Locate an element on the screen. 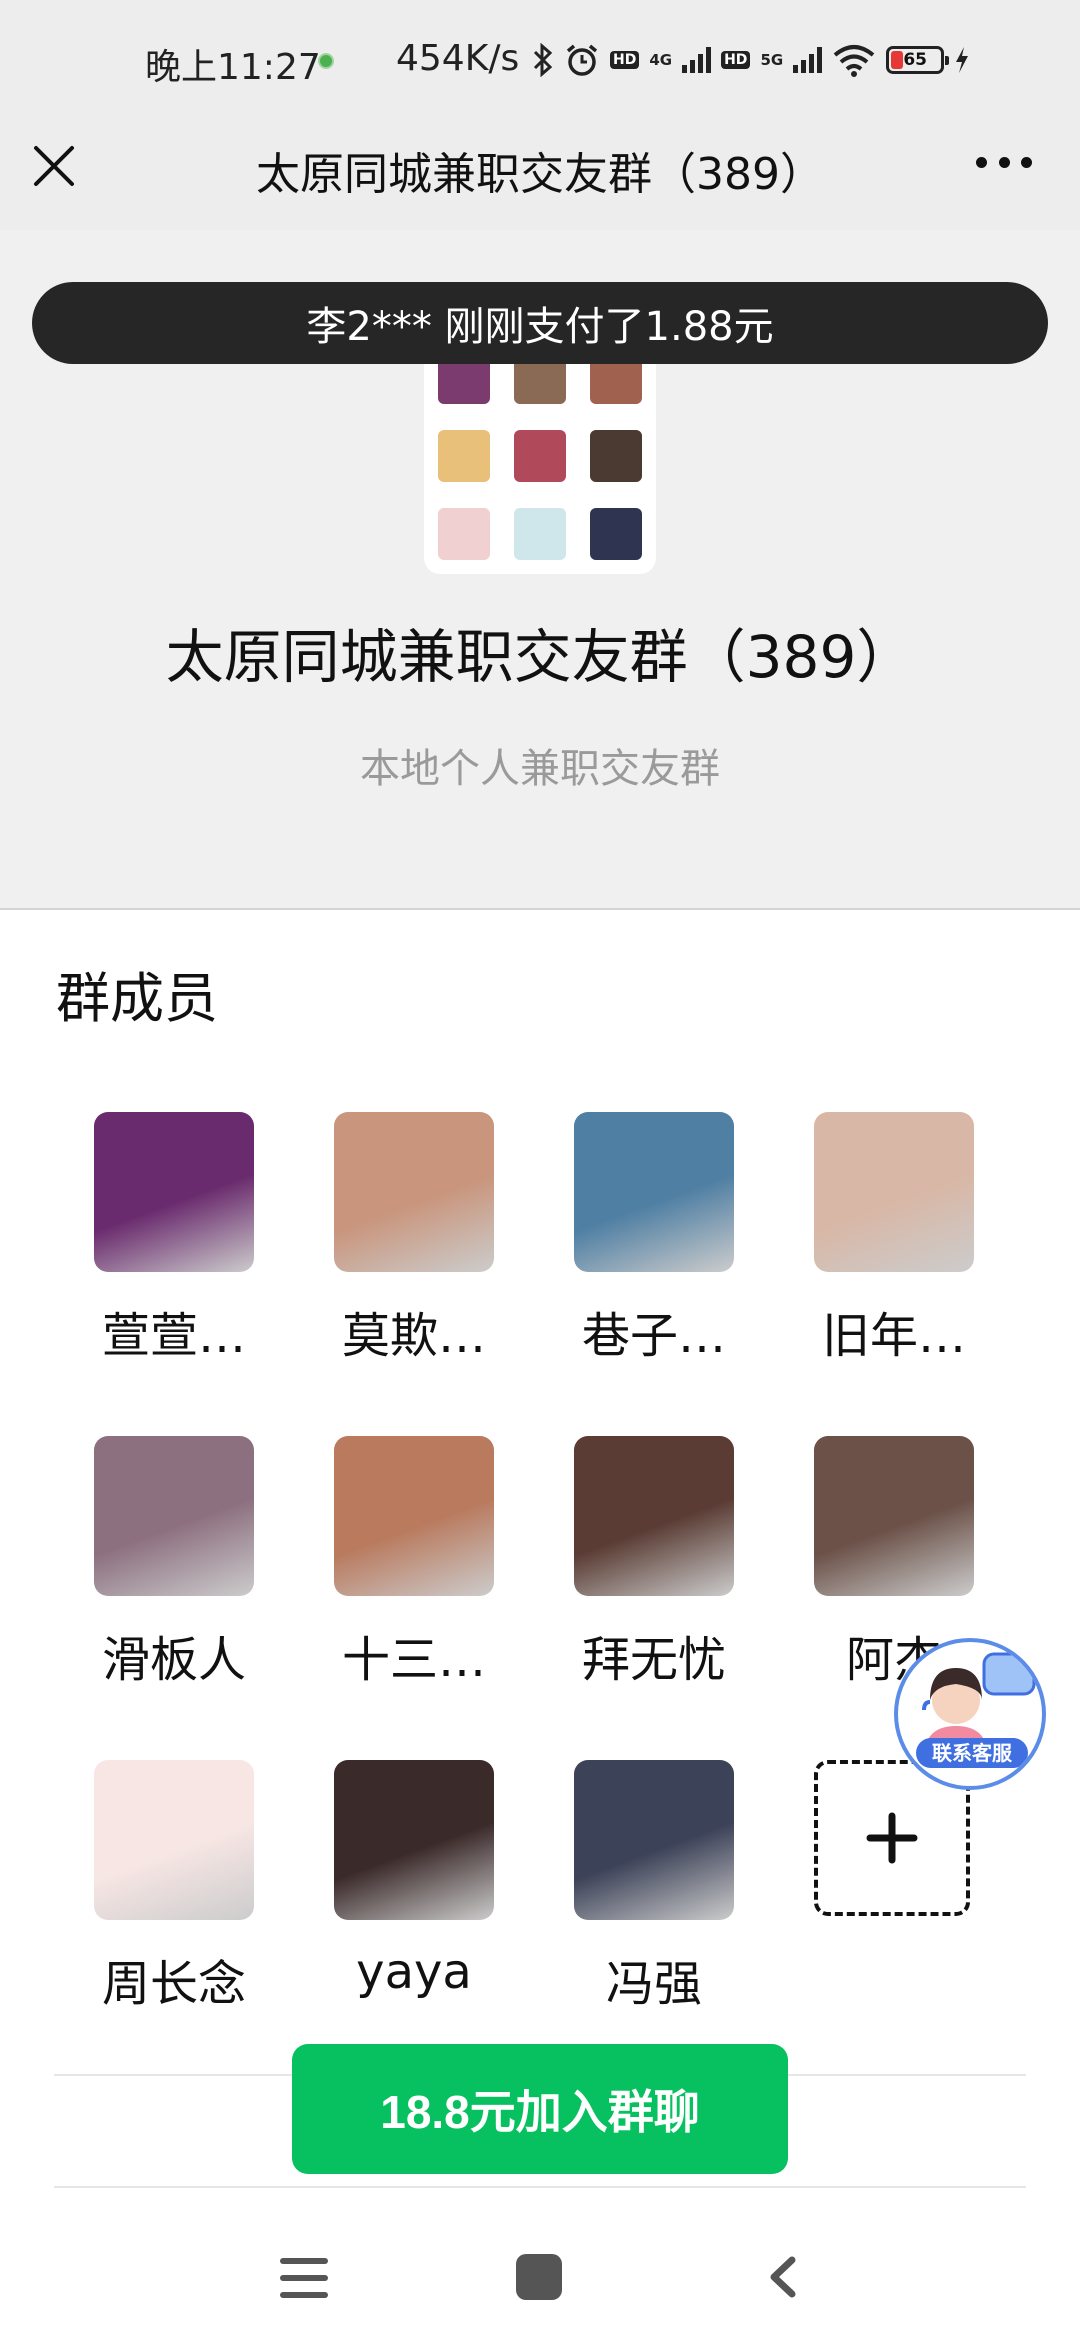 The width and height of the screenshot is (1080, 2340). navigation-bar: 太原同城兼职交友群（389） is located at coordinates (540, 178).